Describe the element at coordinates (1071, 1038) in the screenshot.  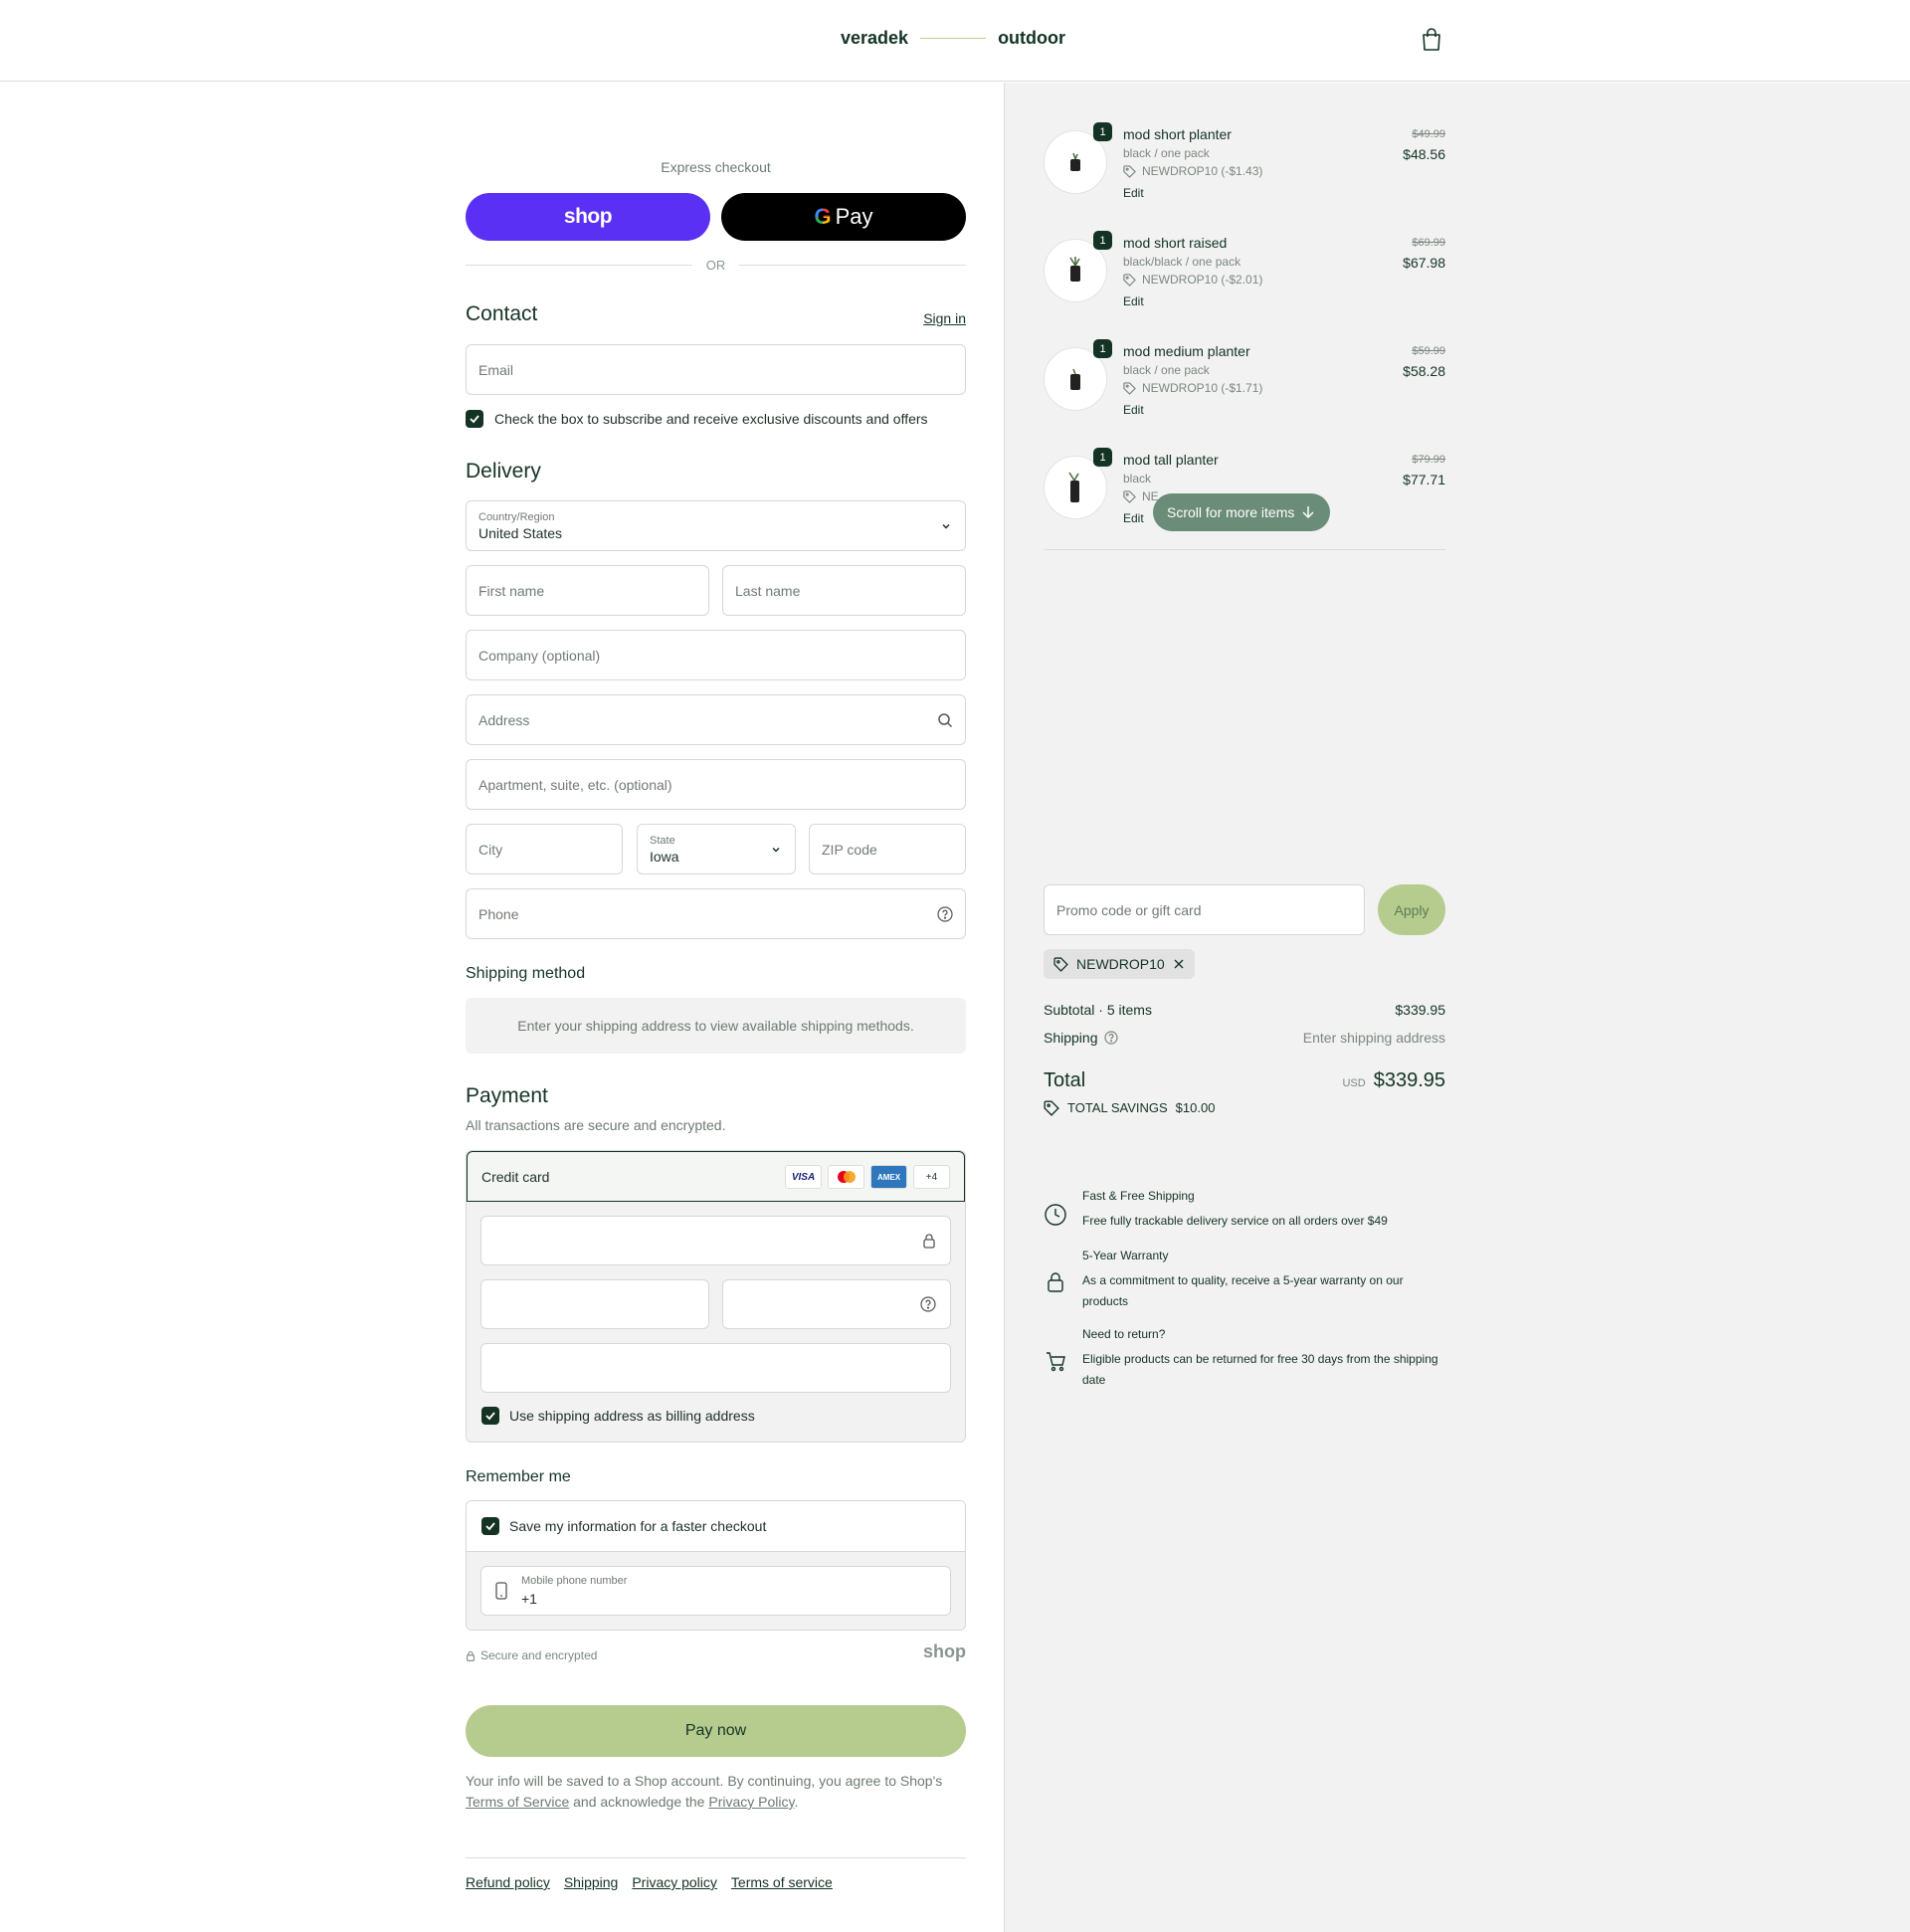
I see `shipping-label: Shipping` at that location.